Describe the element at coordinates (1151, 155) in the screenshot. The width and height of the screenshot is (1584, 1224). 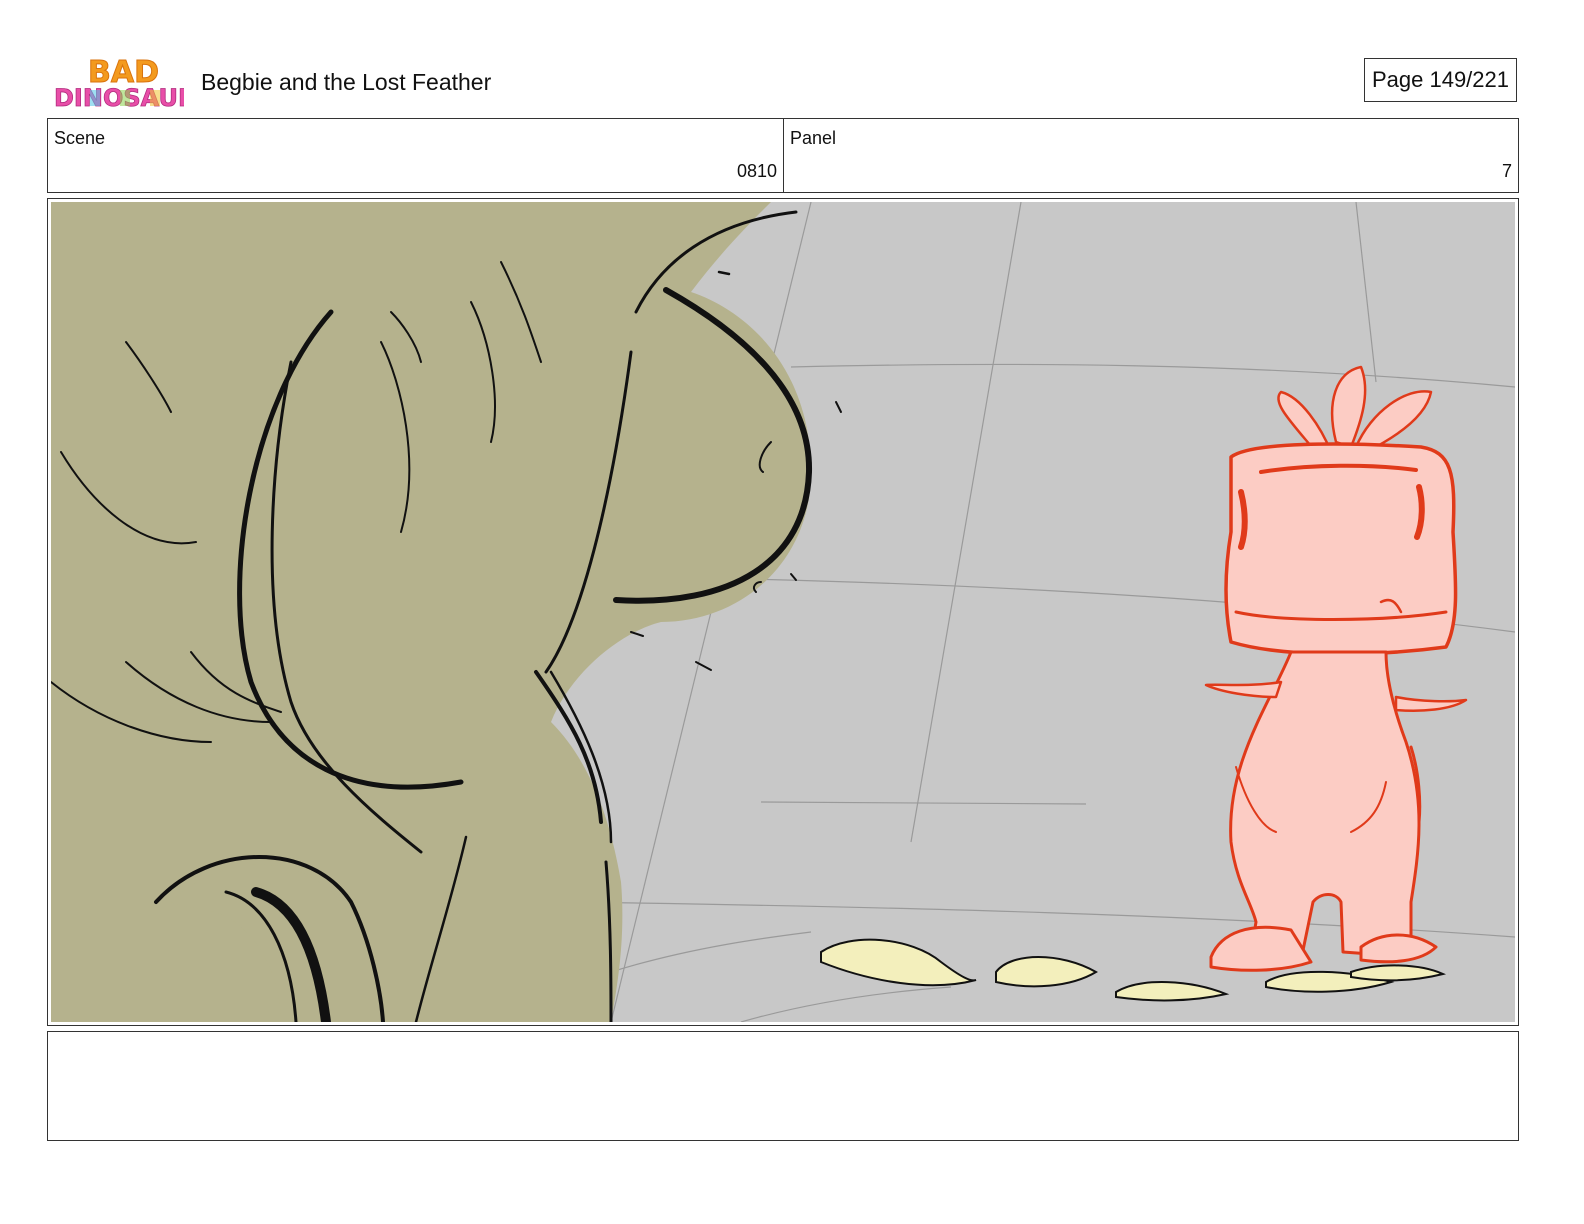
I see `panel-box: Panel 7` at that location.